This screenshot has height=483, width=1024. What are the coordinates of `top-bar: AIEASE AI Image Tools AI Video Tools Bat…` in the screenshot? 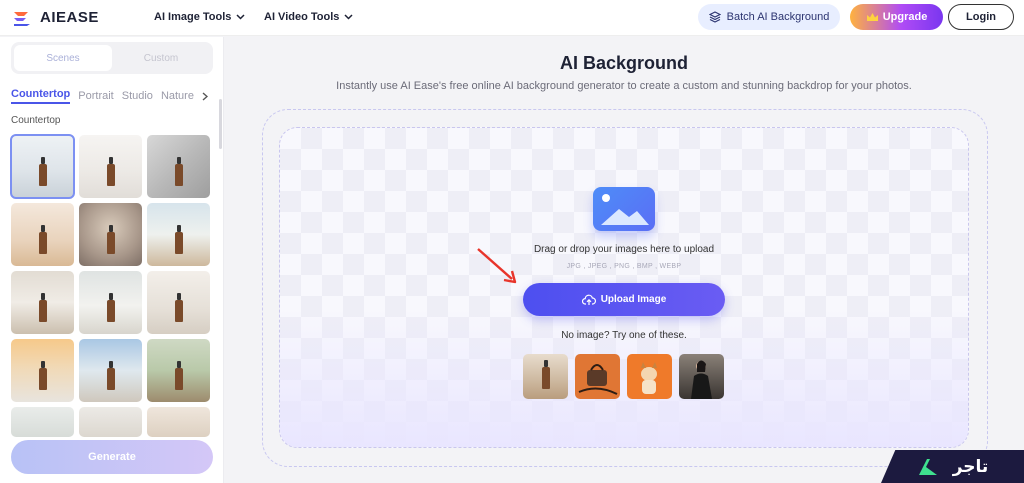 It's located at (512, 18).